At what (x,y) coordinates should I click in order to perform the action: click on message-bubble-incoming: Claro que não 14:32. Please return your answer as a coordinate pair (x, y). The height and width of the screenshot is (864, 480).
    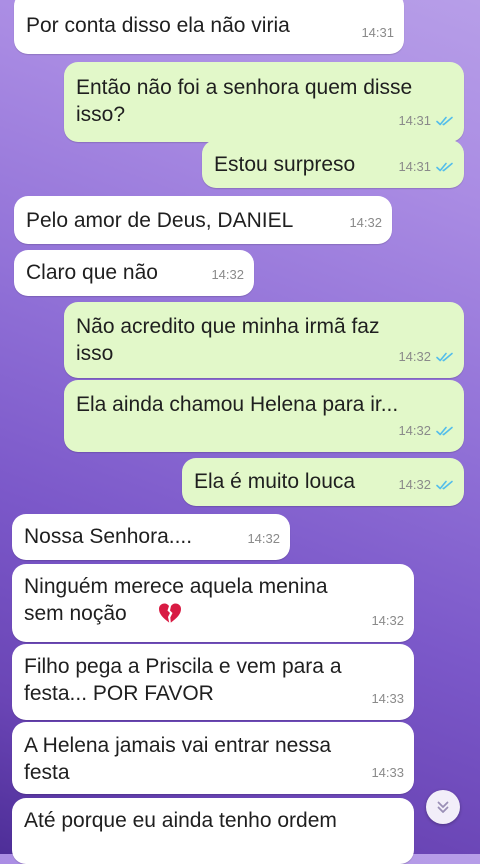
    Looking at the image, I should click on (134, 273).